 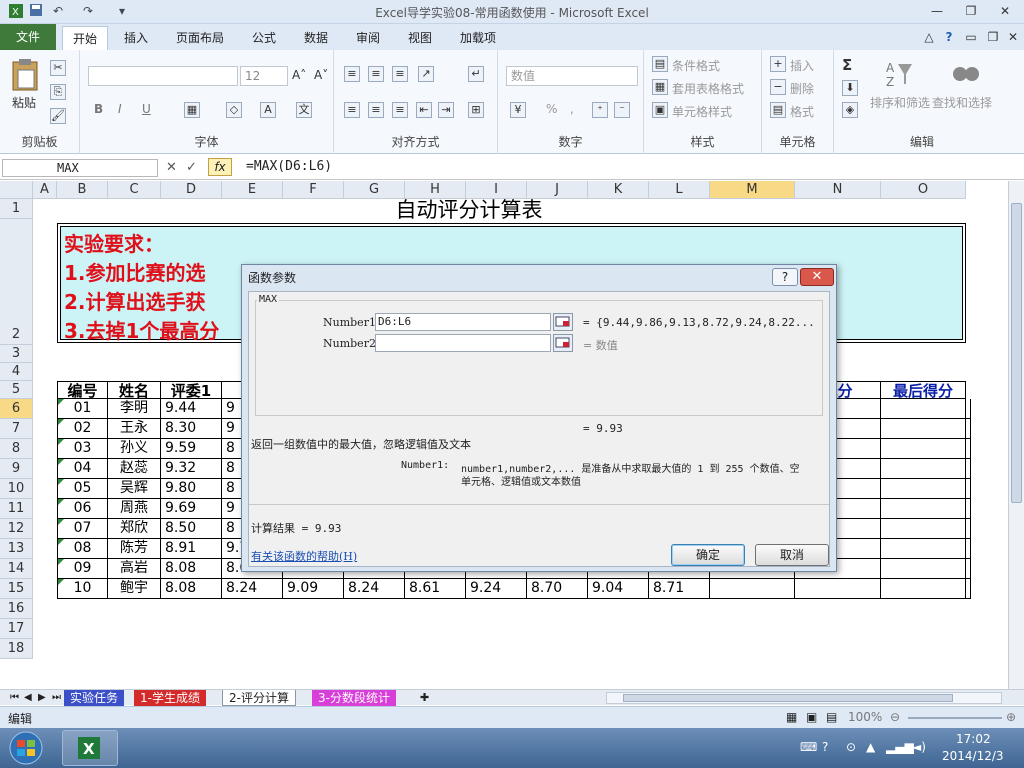 I want to click on format-cells-button: 格式, so click(x=802, y=111).